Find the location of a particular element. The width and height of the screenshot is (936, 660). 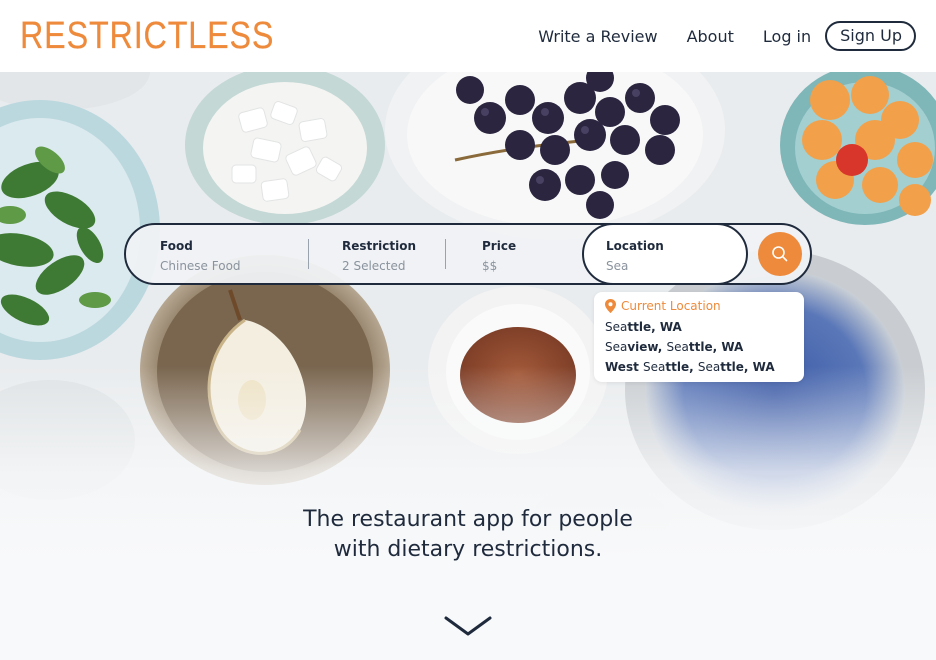

location-label: Location is located at coordinates (635, 246).